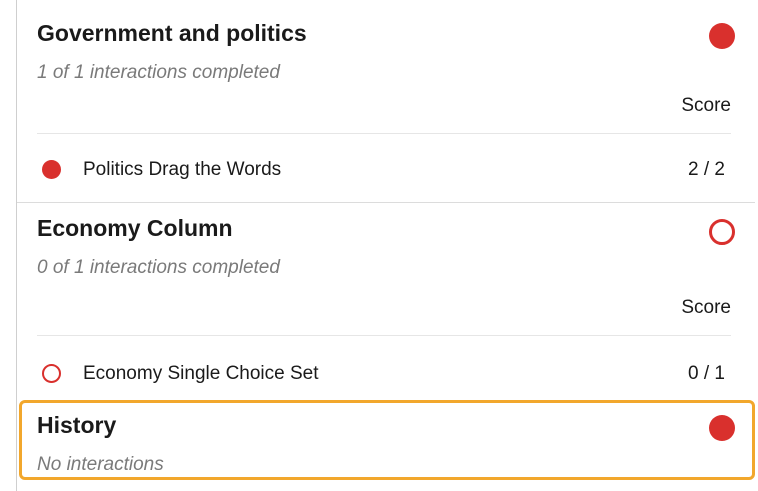  I want to click on section-title: History, so click(77, 425).